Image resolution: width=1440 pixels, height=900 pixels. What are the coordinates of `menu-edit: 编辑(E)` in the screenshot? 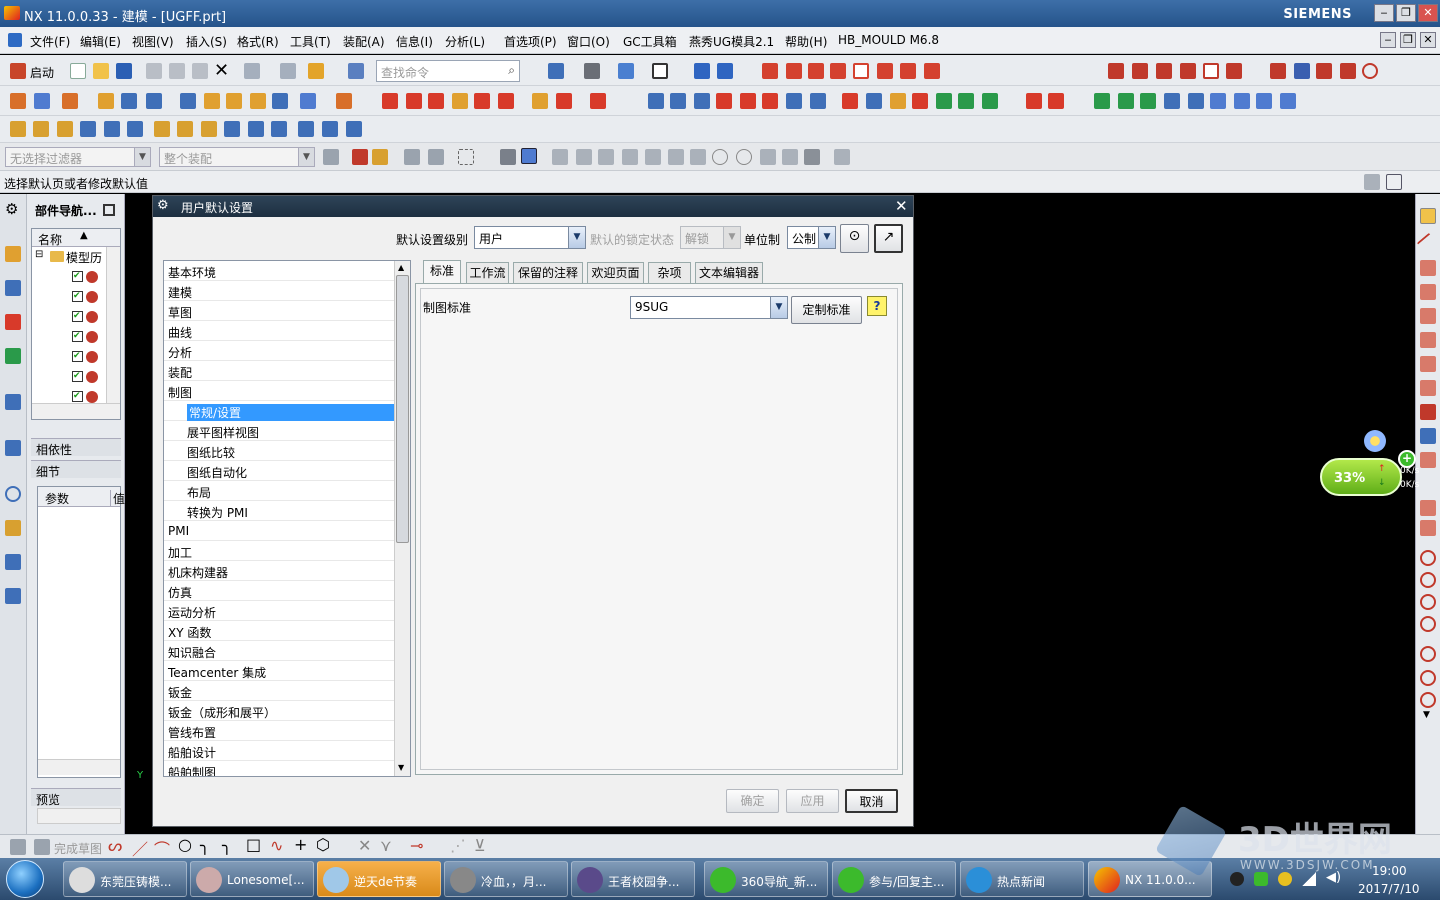 It's located at (100, 41).